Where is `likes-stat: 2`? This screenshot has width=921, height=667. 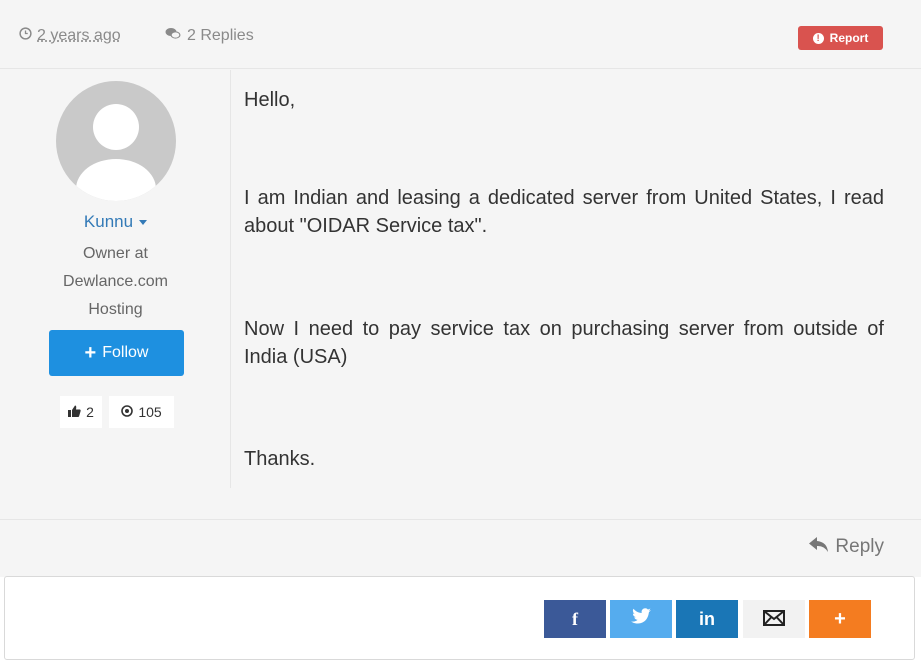 likes-stat: 2 is located at coordinates (81, 412).